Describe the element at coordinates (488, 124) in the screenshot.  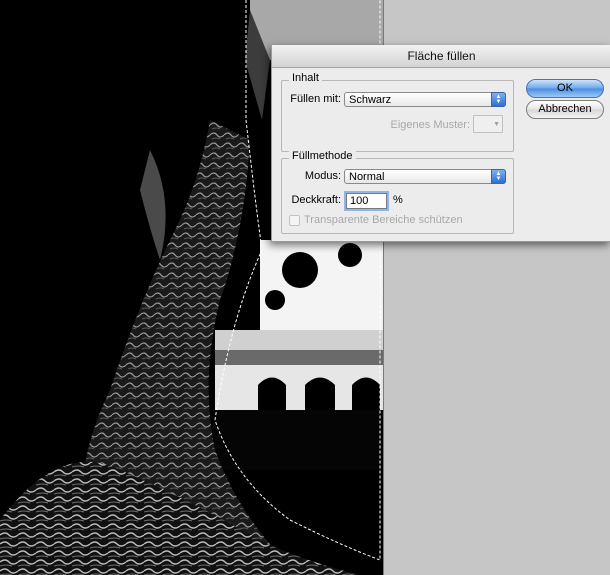
I see `custom-pattern-picker: ▼` at that location.